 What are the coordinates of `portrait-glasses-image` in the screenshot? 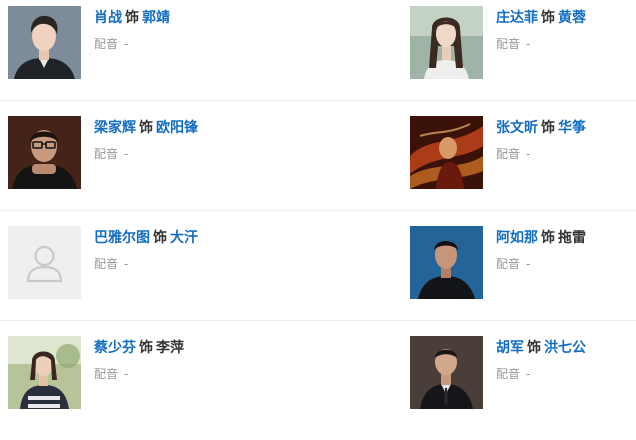 It's located at (44, 152).